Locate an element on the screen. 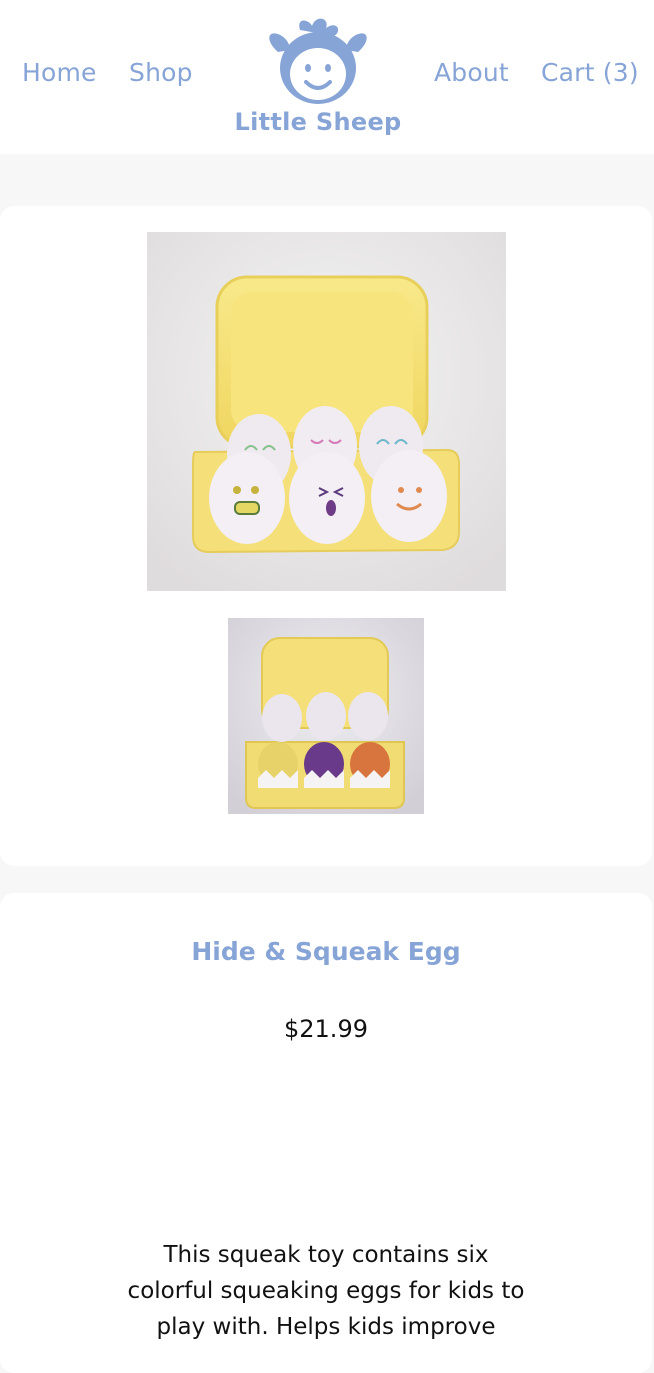 The height and width of the screenshot is (1373, 654). product-main-image is located at coordinates (326, 411).